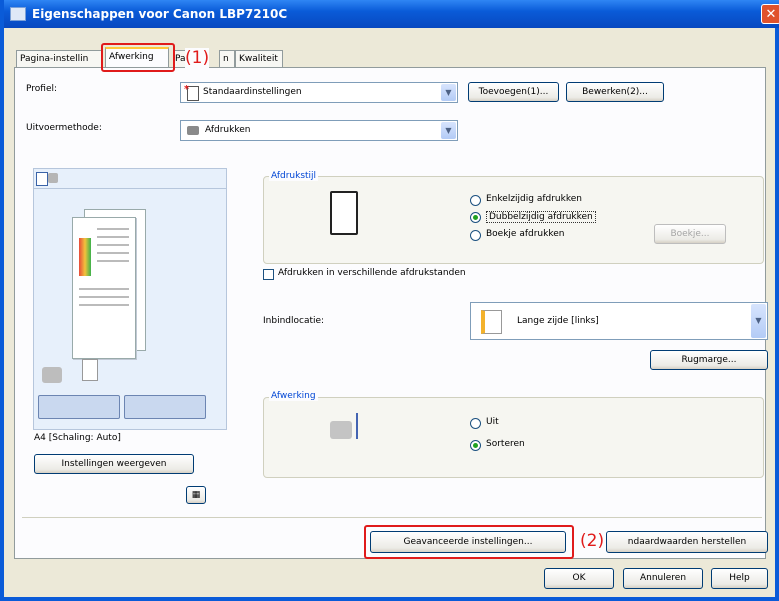 Image resolution: width=779 pixels, height=601 pixels. What do you see at coordinates (592, 541) in the screenshot?
I see `callout-2: (2)` at bounding box center [592, 541].